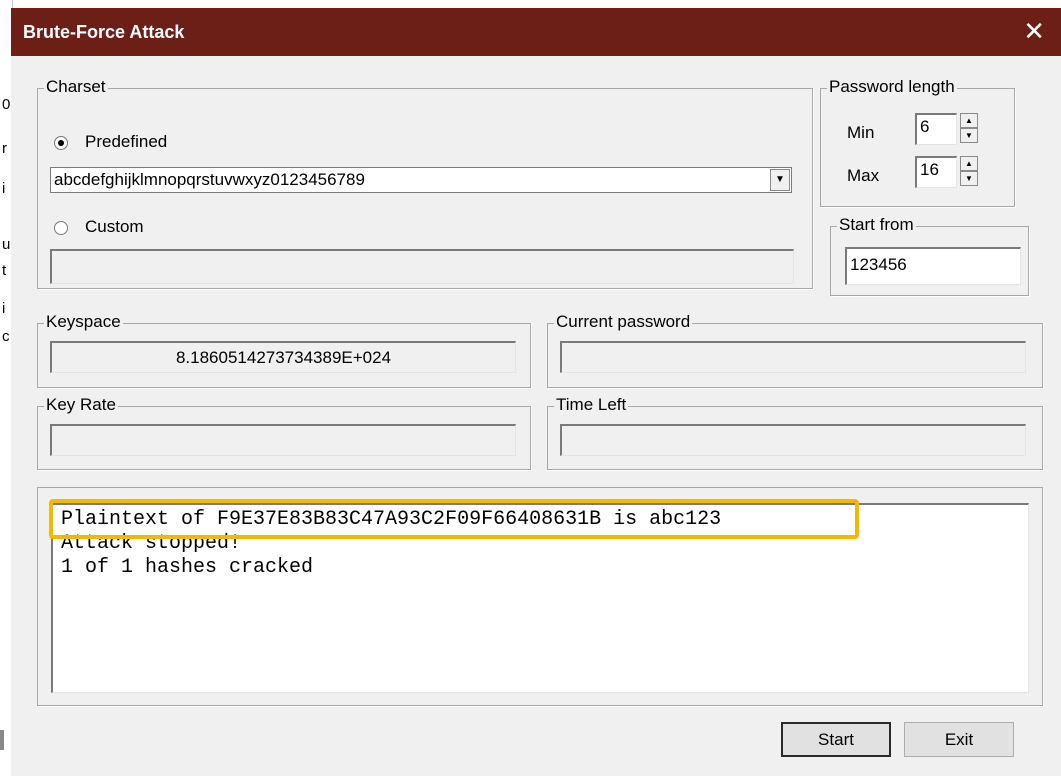 The width and height of the screenshot is (1061, 776). Describe the element at coordinates (83, 322) in the screenshot. I see `keyspace-legend: Keyspace` at that location.